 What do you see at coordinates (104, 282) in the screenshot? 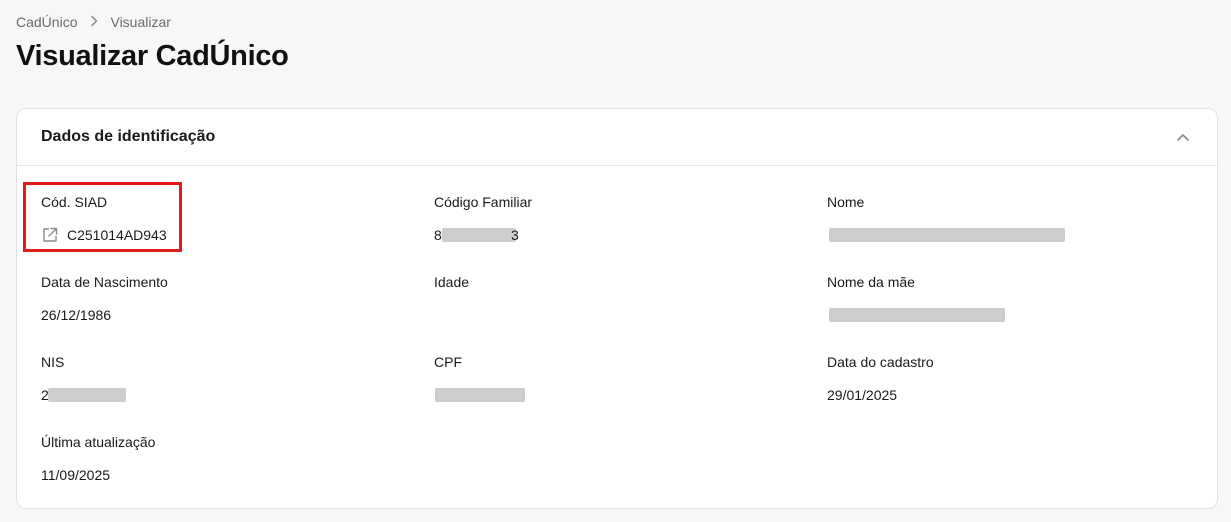
I see `data-nascimento-label: Data de Nascimento` at bounding box center [104, 282].